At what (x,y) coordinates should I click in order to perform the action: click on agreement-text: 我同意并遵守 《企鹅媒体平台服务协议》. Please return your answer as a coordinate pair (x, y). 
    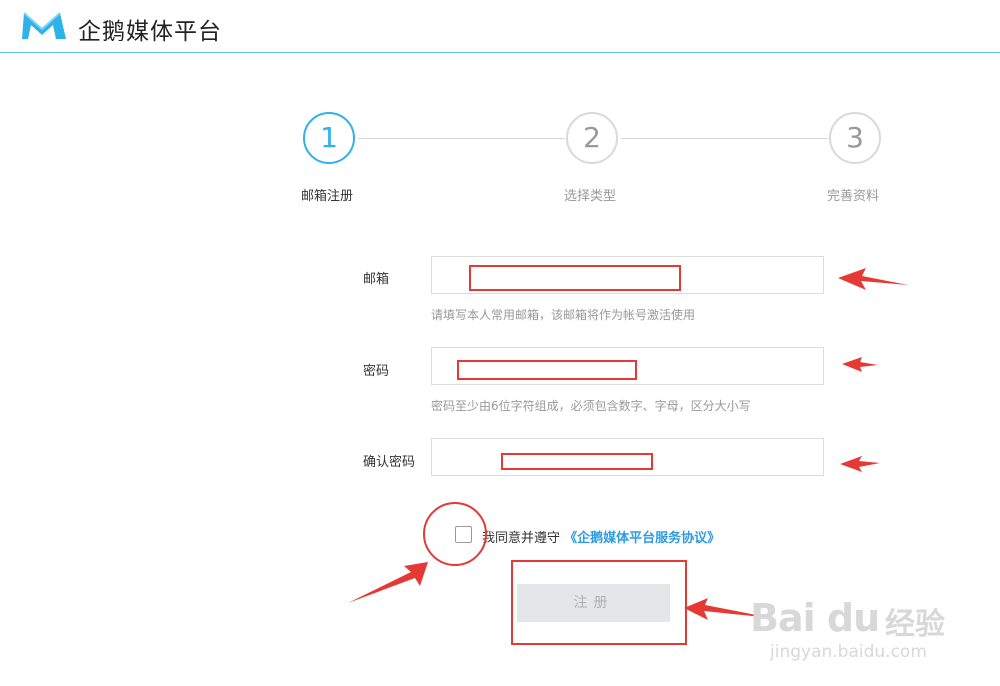
    Looking at the image, I should click on (601, 536).